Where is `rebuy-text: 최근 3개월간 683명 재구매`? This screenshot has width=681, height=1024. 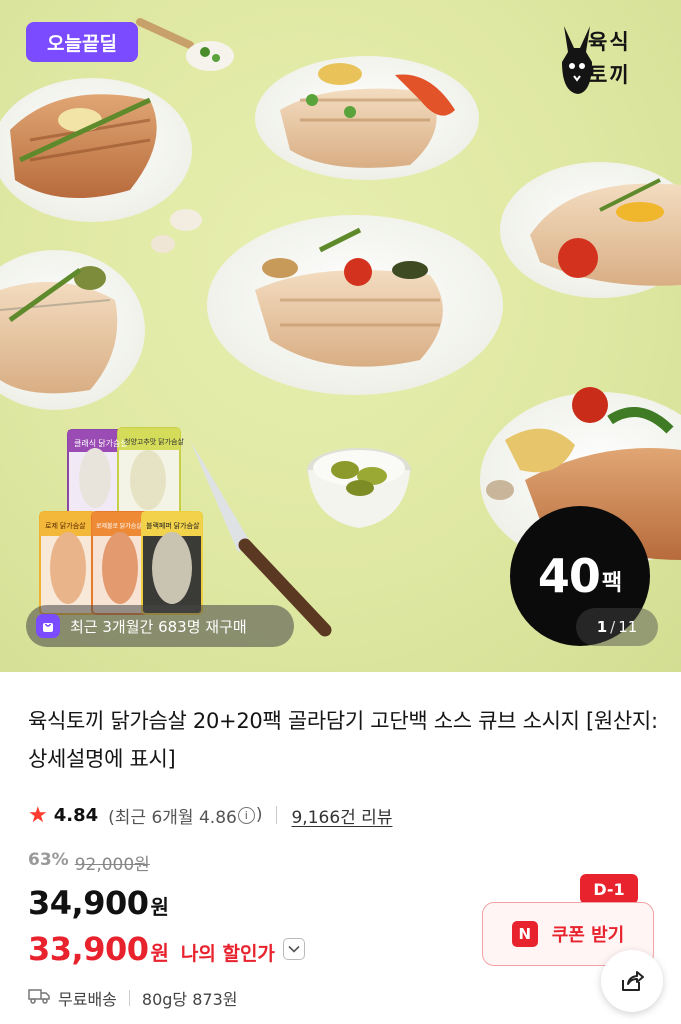 rebuy-text: 최근 3개월간 683명 재구매 is located at coordinates (158, 626).